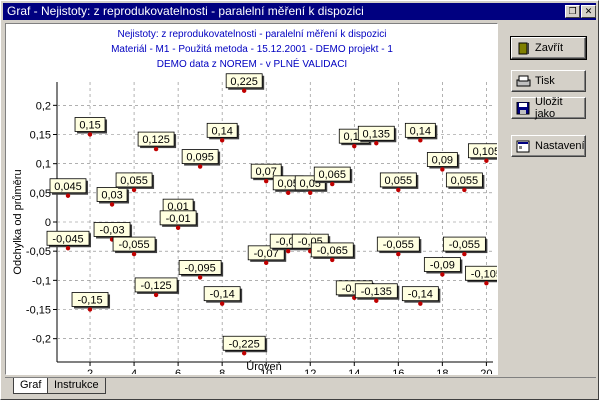  What do you see at coordinates (134, 371) in the screenshot?
I see `x-tick-label: 4` at bounding box center [134, 371].